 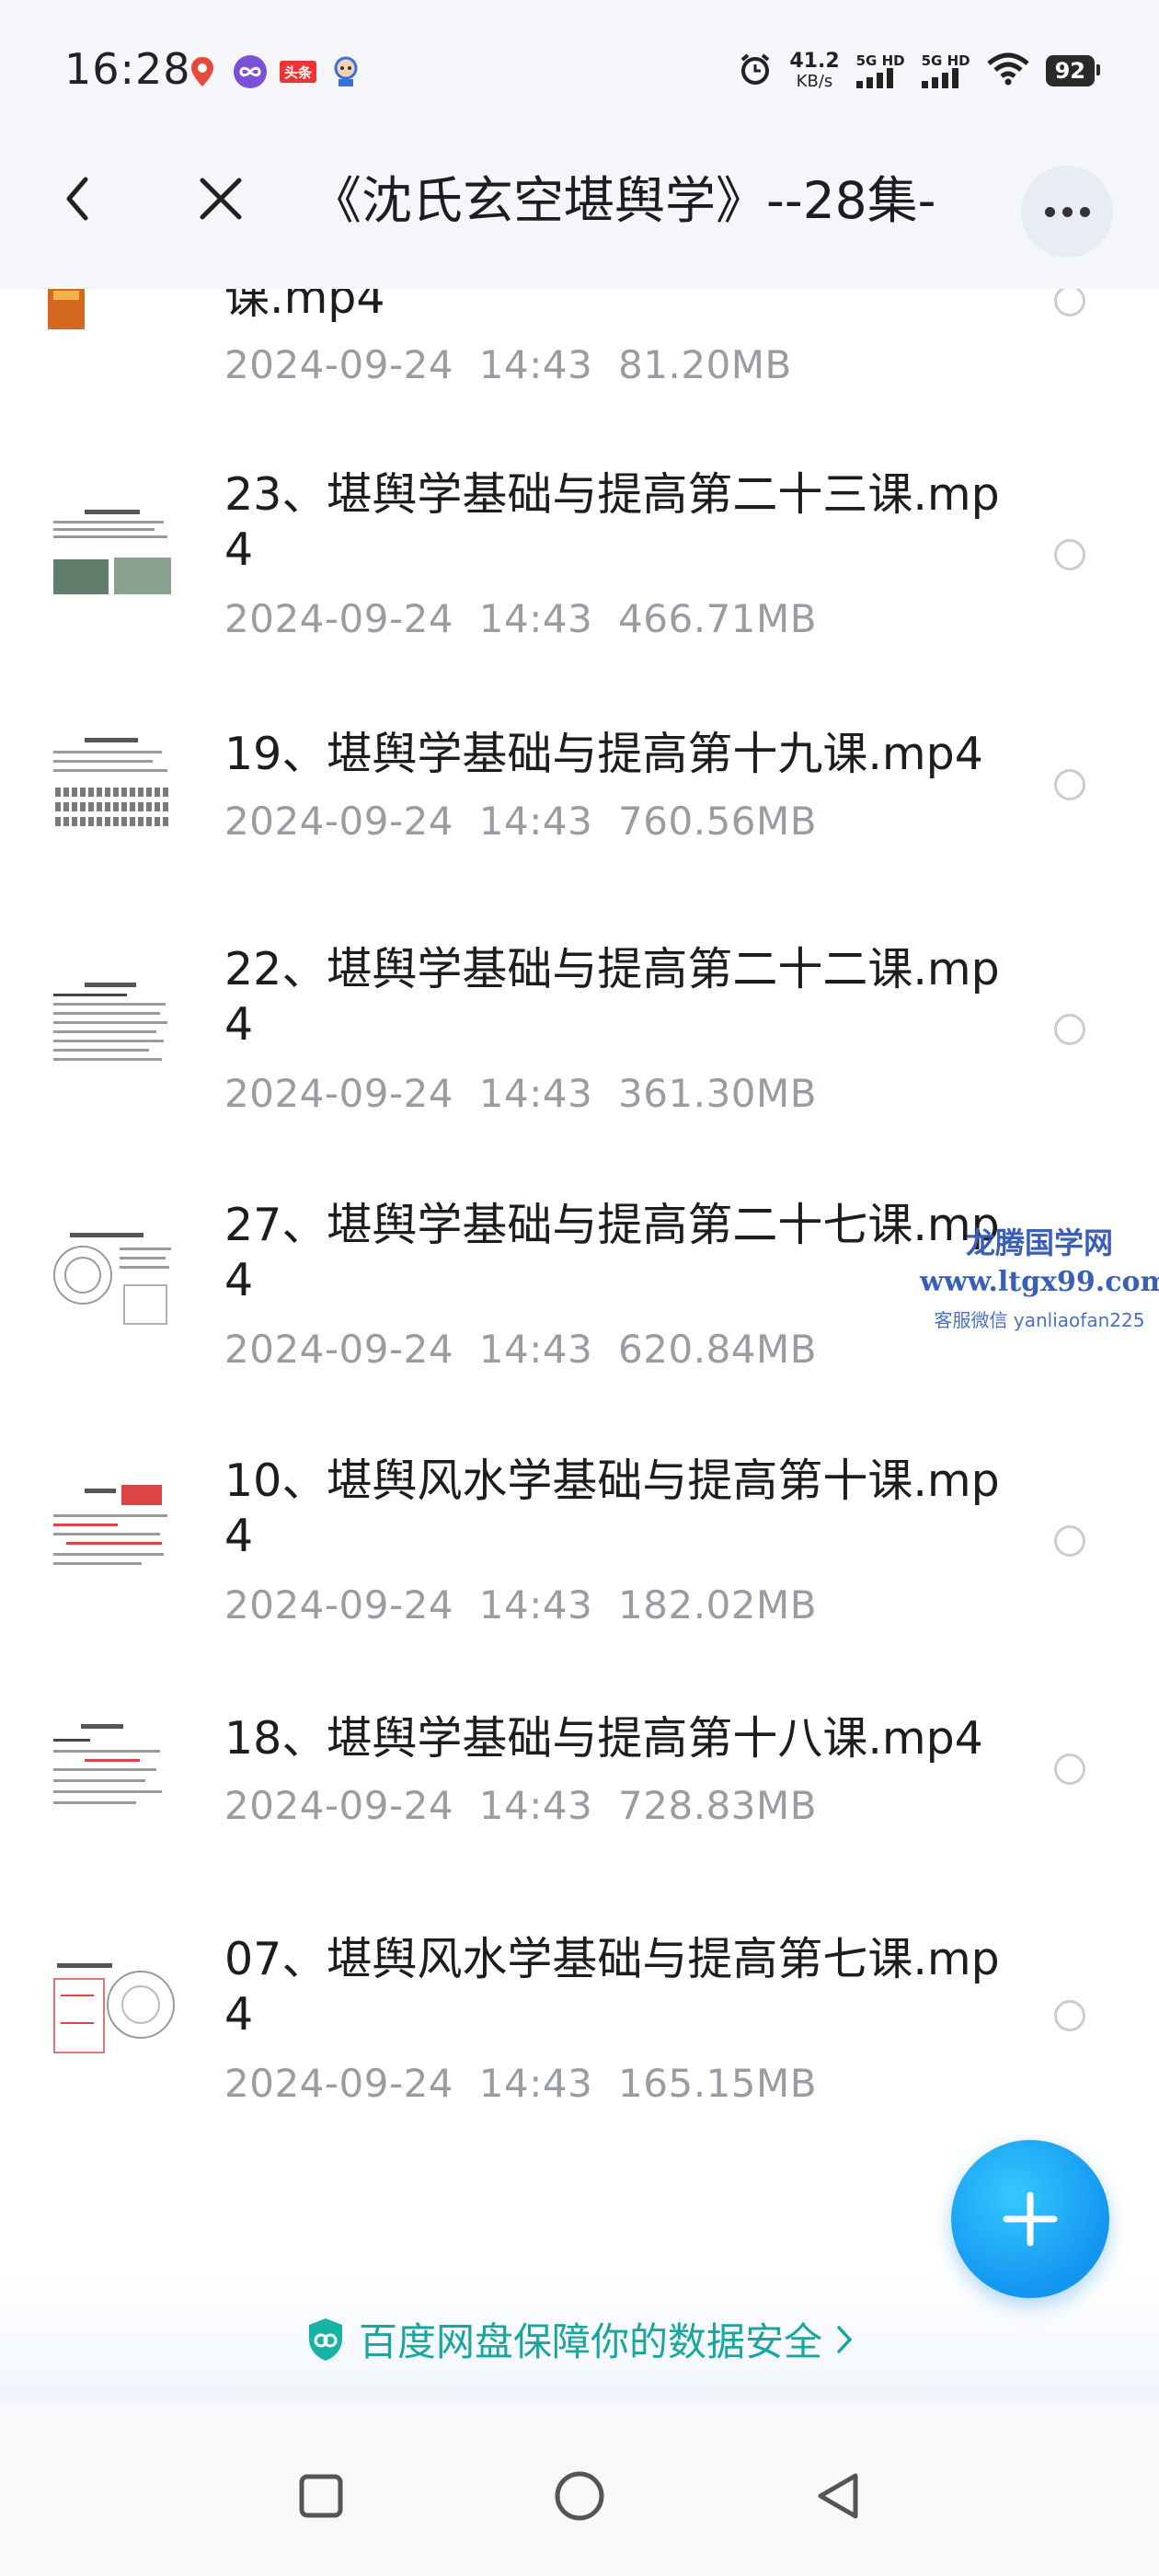 I want to click on system-nav-bar, so click(x=579, y=2488).